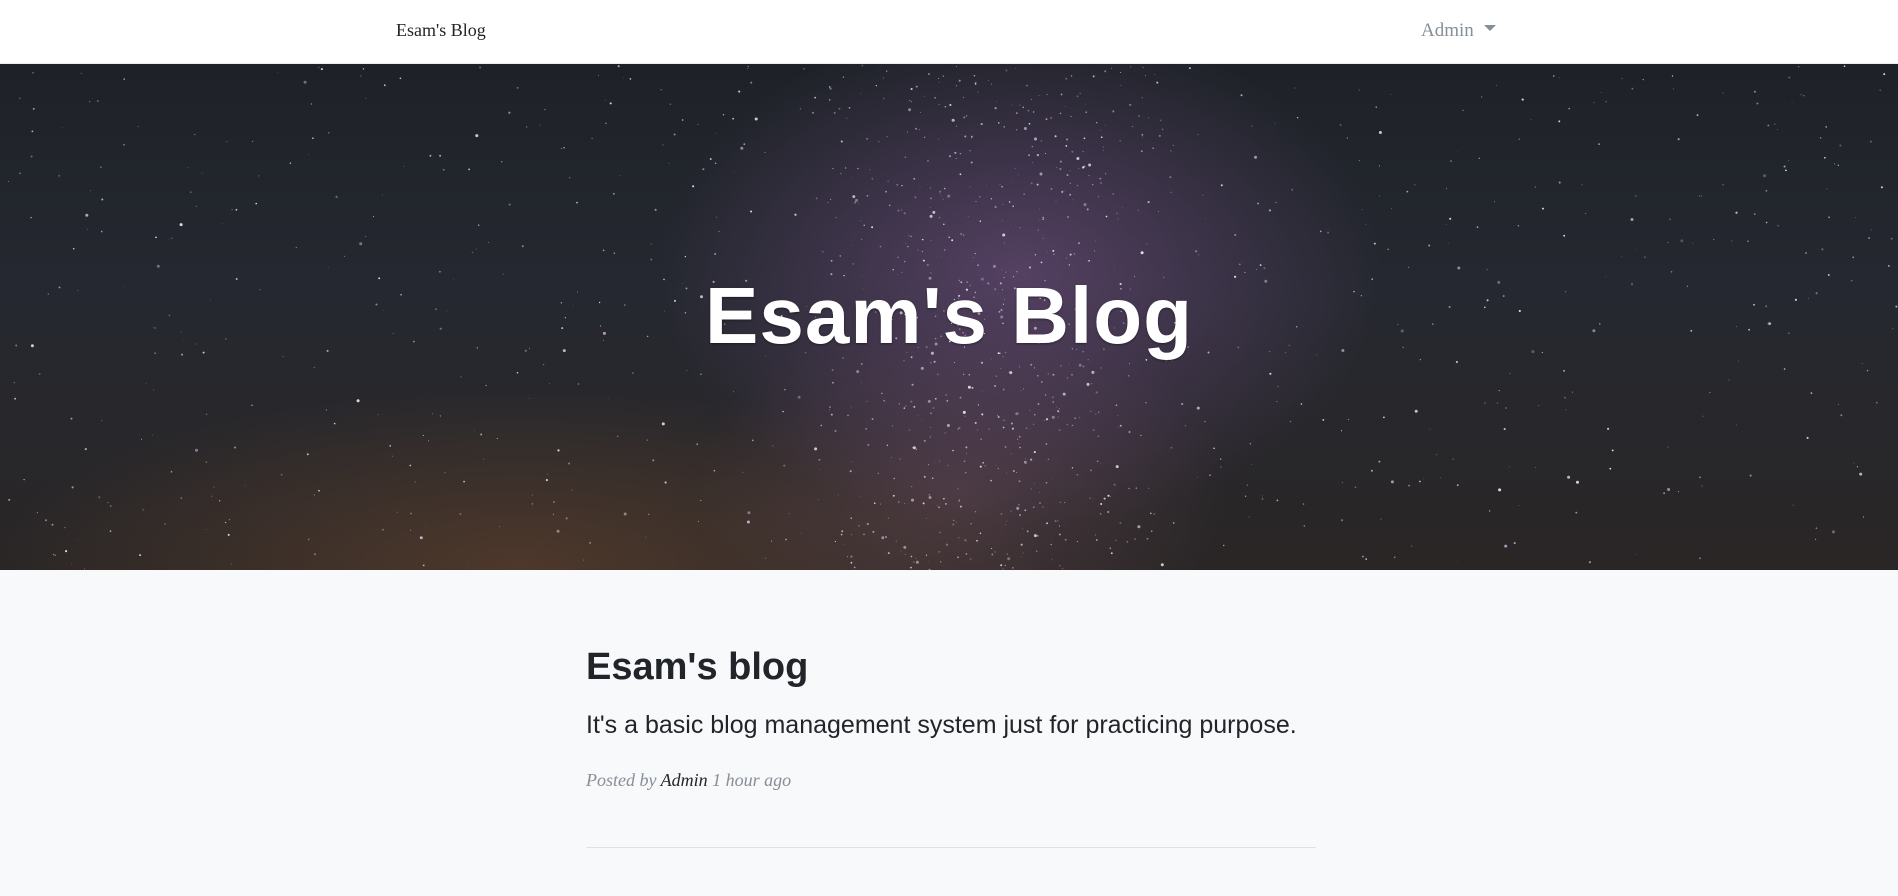  What do you see at coordinates (951, 847) in the screenshot?
I see `post-divider` at bounding box center [951, 847].